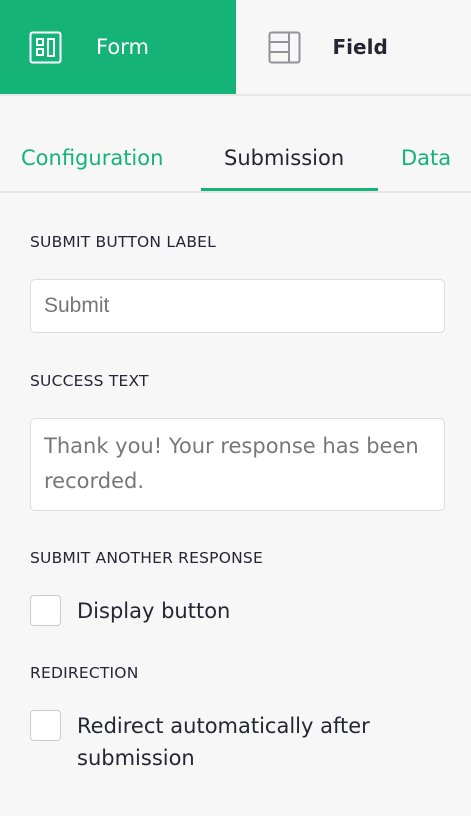  Describe the element at coordinates (237, 306) in the screenshot. I see `submit-label-input` at that location.